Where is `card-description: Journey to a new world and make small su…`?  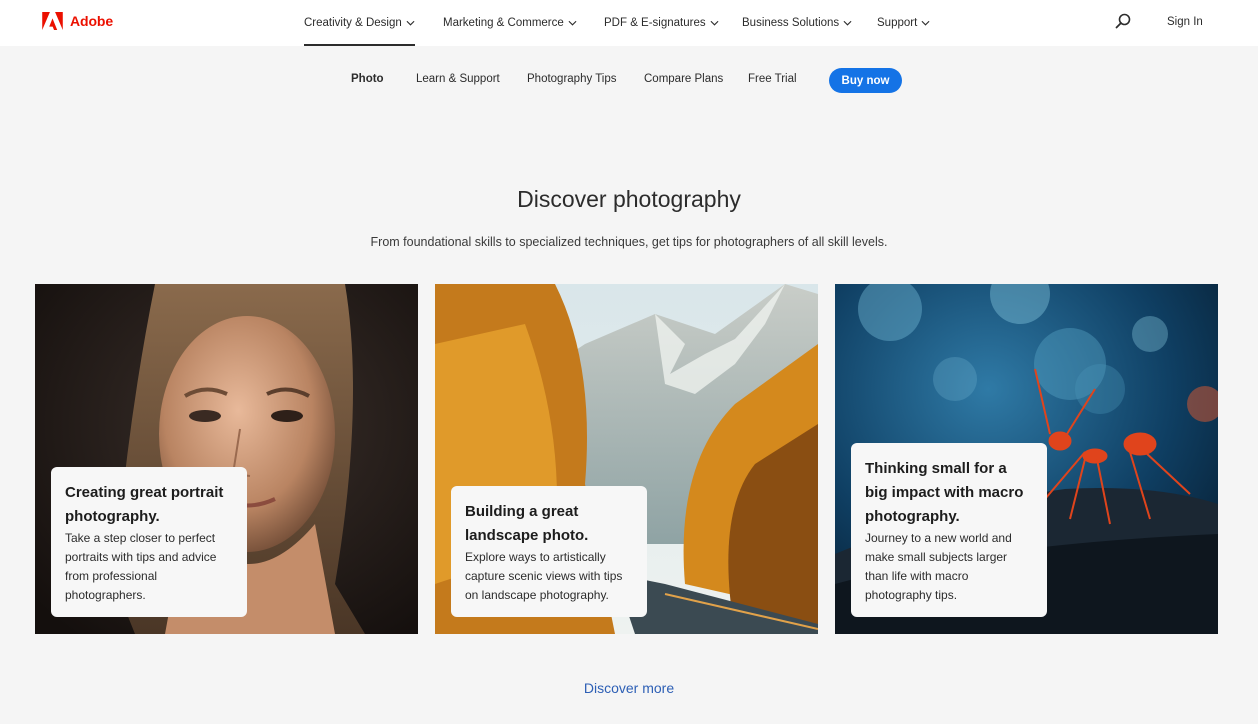
card-description: Journey to a new world and make small su… is located at coordinates (938, 566).